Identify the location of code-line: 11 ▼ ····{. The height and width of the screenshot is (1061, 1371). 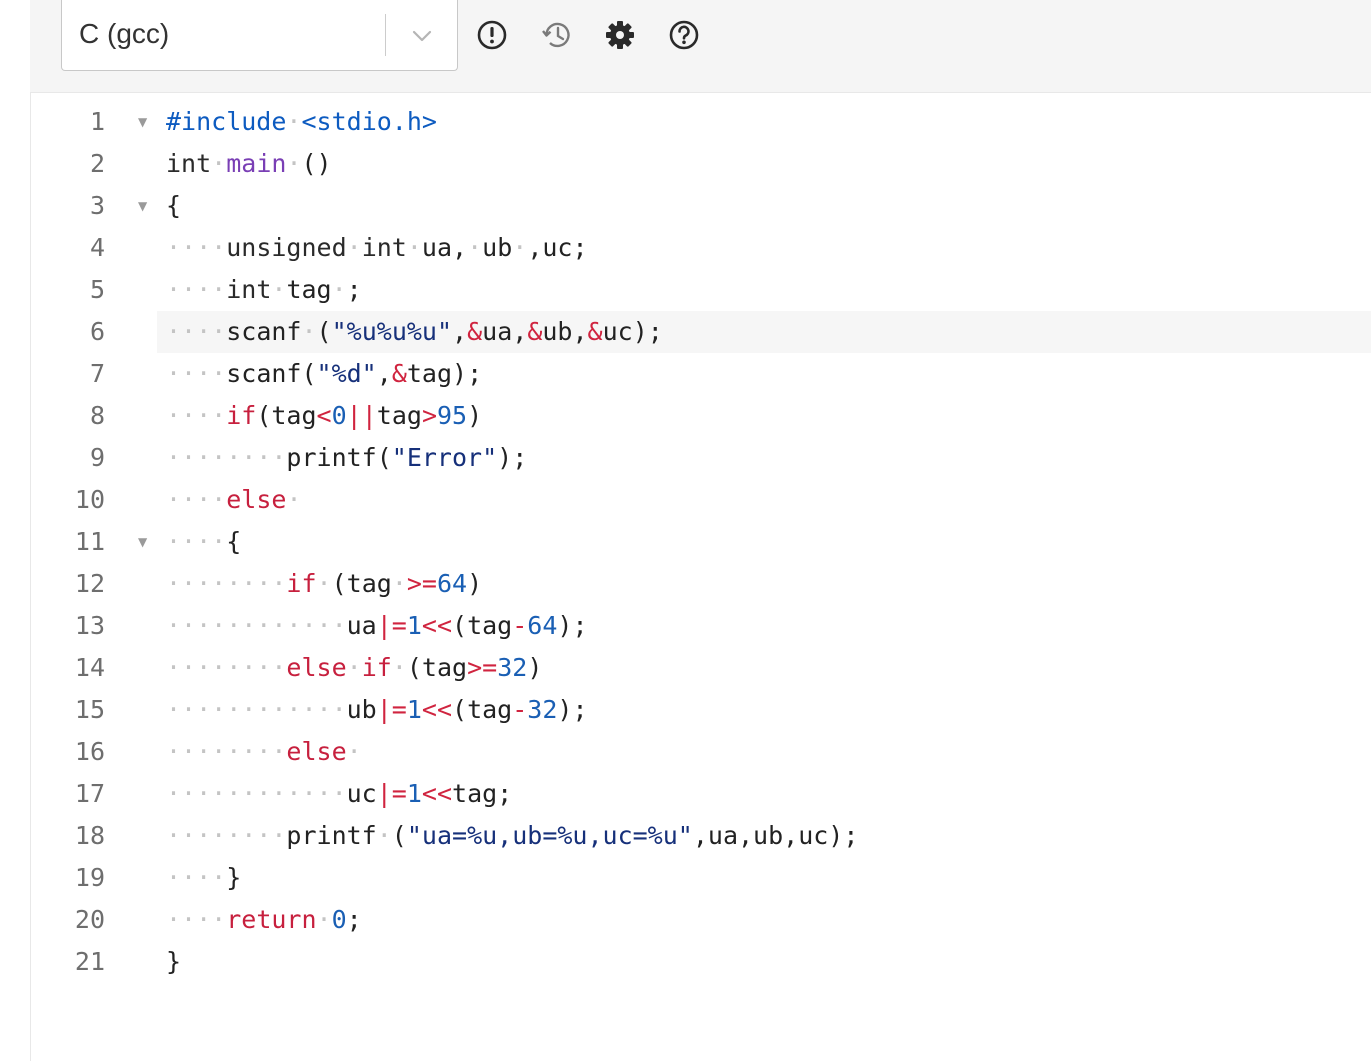
(701, 542).